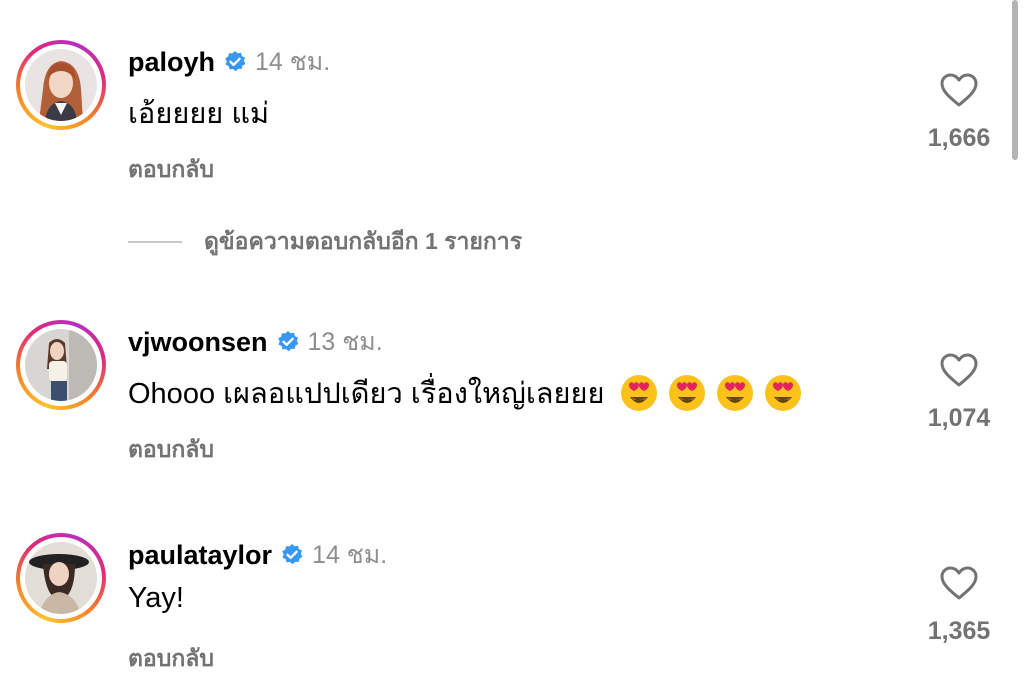 The height and width of the screenshot is (691, 1024). I want to click on view-replies-label: ดูข้อความตอบกลับอีก 1 รายการ, so click(363, 241).